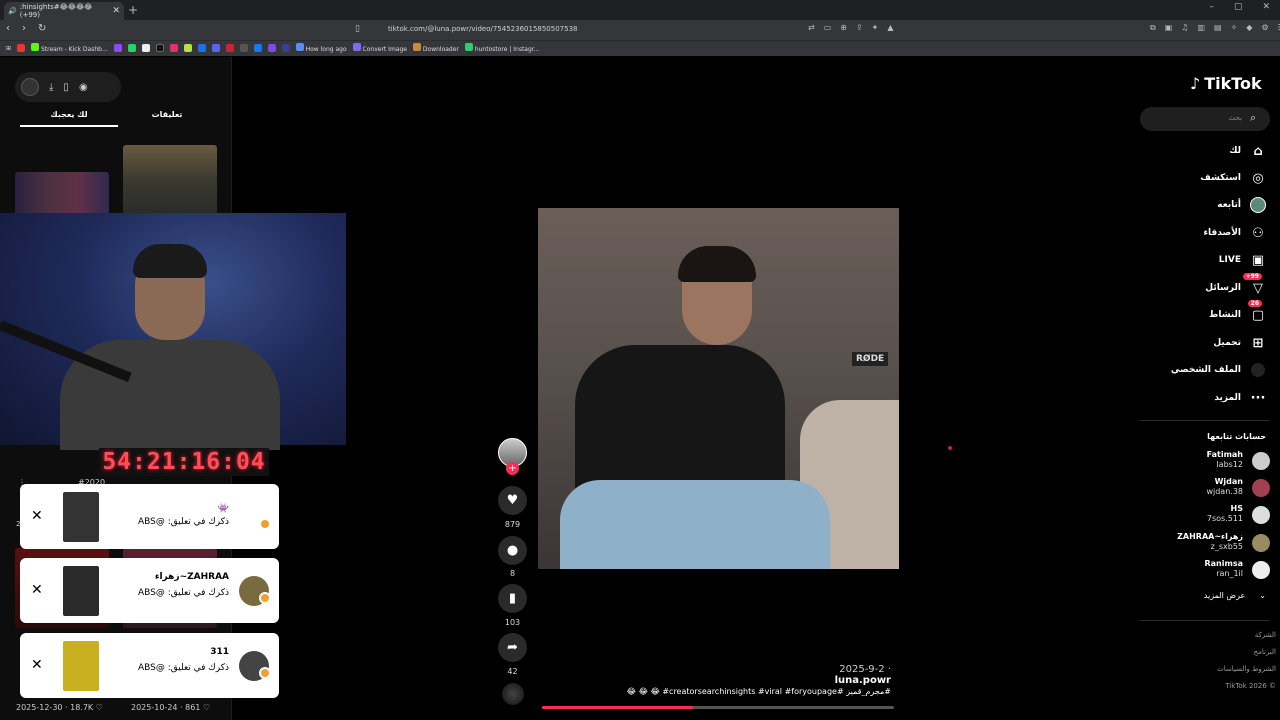 The width and height of the screenshot is (1280, 720). Describe the element at coordinates (1205, 489) in the screenshot. I see `following-account: Wjdan wjdan.38` at that location.